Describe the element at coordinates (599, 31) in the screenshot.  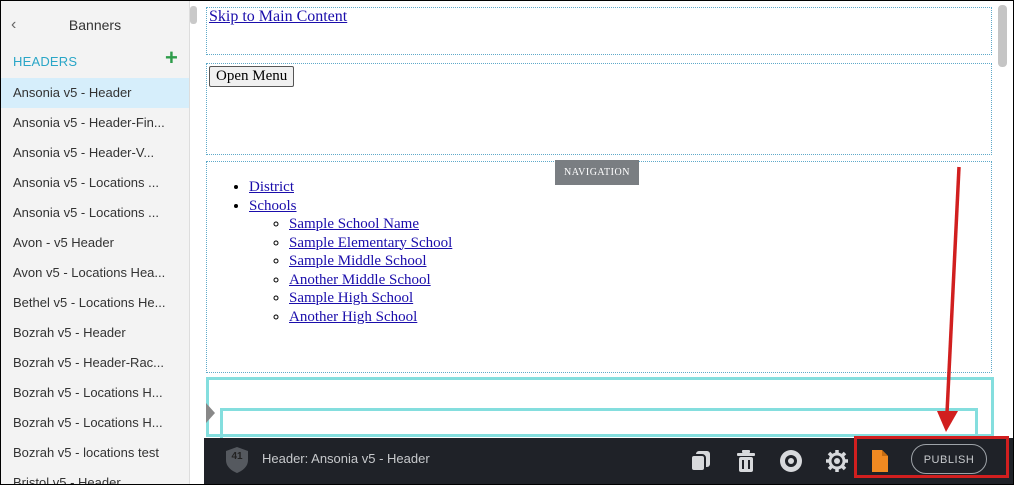
I see `skip-link-region: Skip to Main Content` at that location.